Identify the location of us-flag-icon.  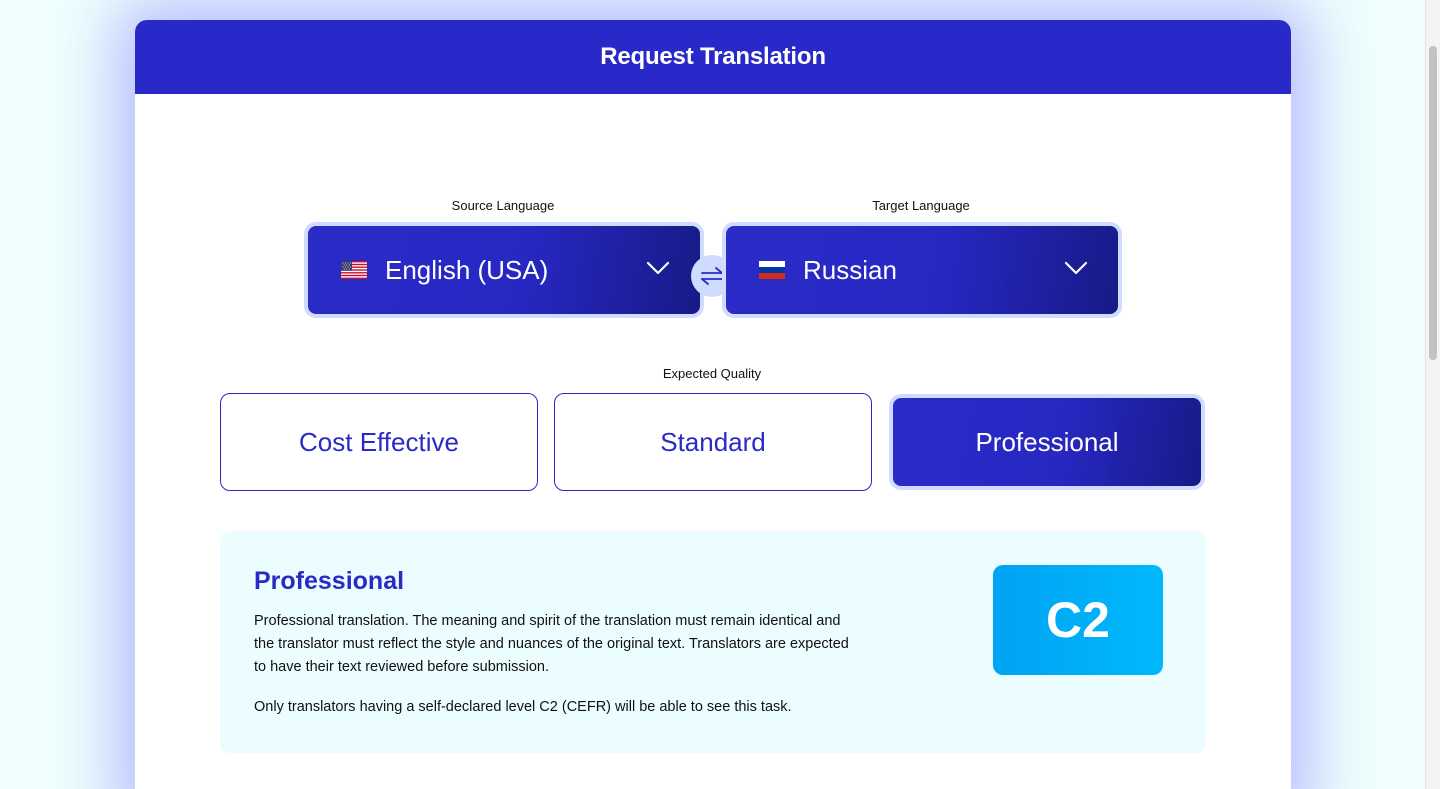
(354, 270).